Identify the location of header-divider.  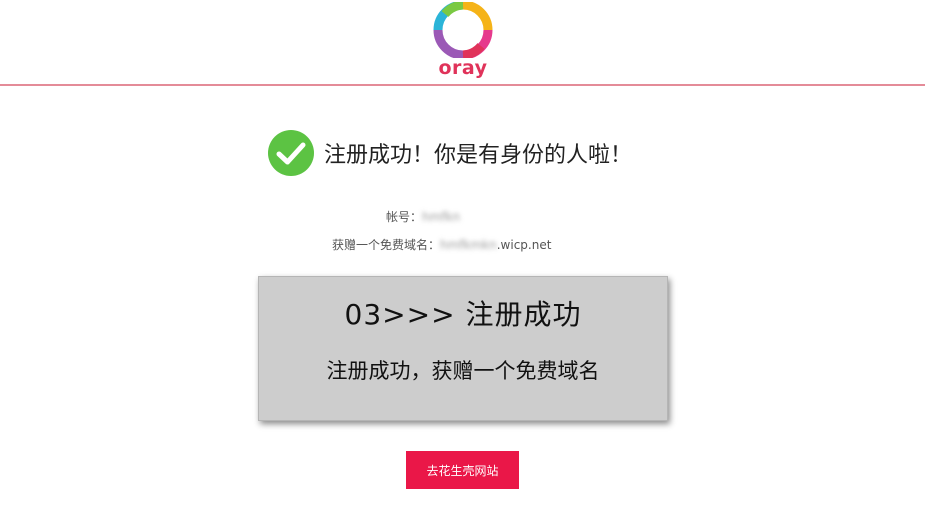
(462, 85).